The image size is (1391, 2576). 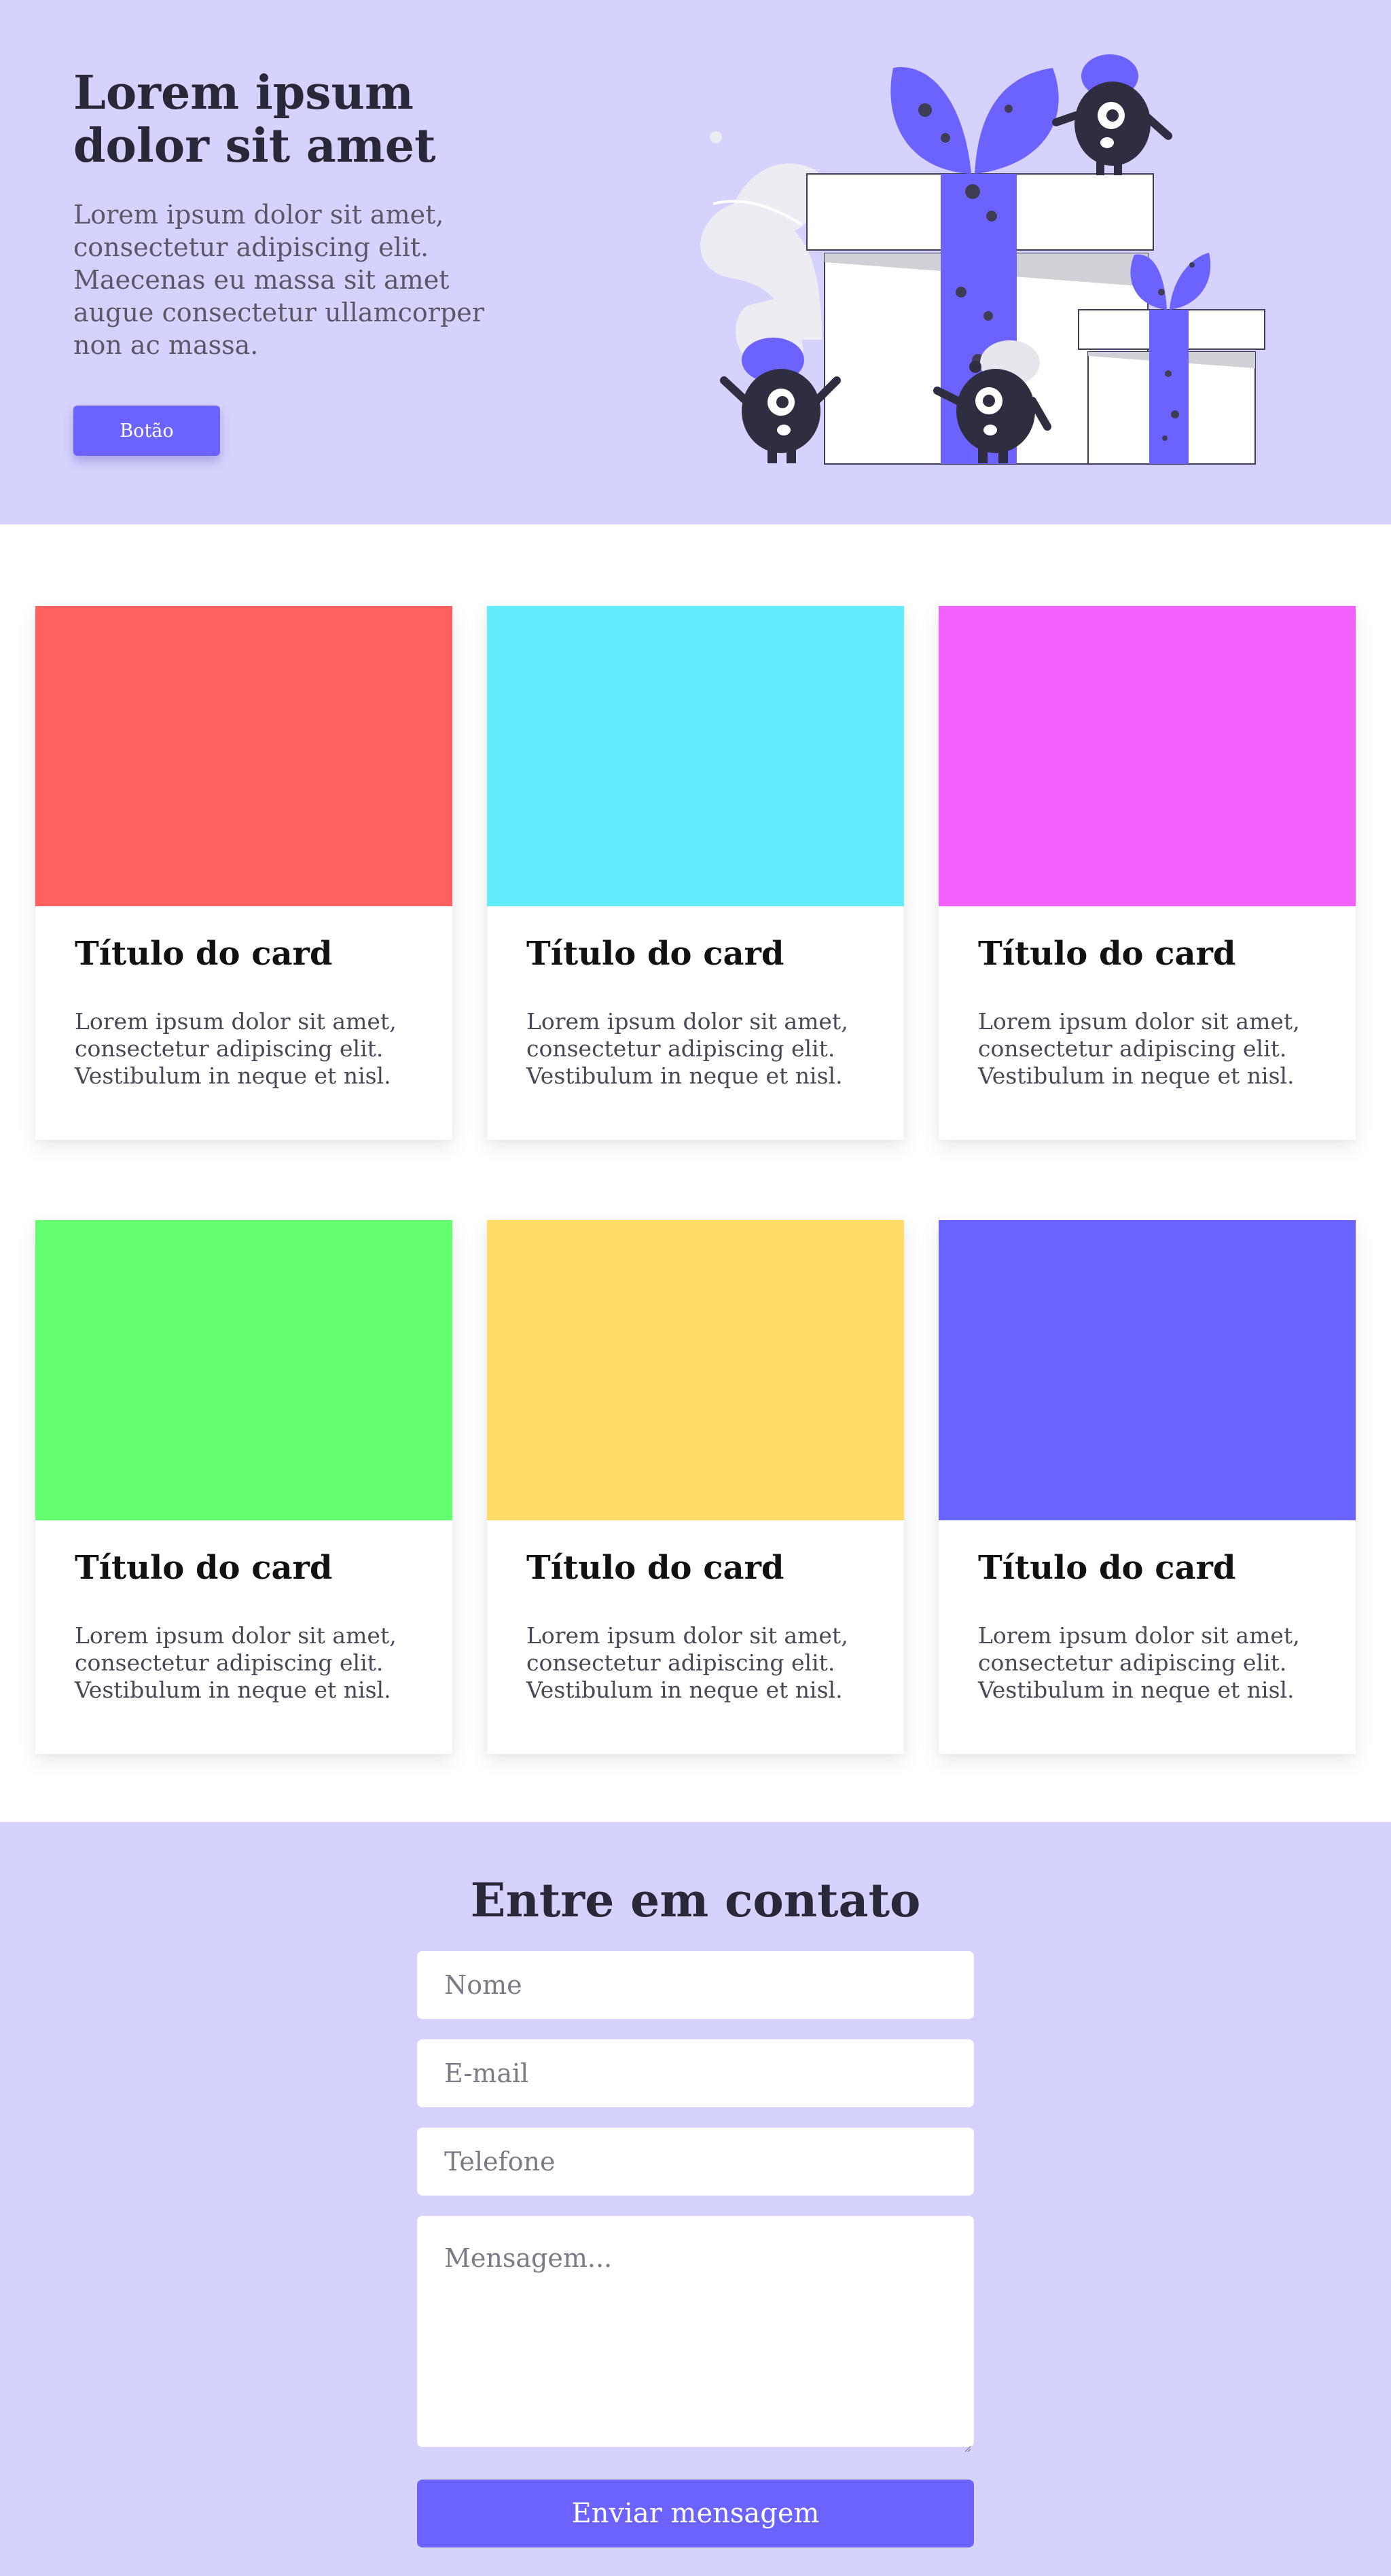 What do you see at coordinates (982, 259) in the screenshot?
I see `gift-boxes-with-monsters-illustration` at bounding box center [982, 259].